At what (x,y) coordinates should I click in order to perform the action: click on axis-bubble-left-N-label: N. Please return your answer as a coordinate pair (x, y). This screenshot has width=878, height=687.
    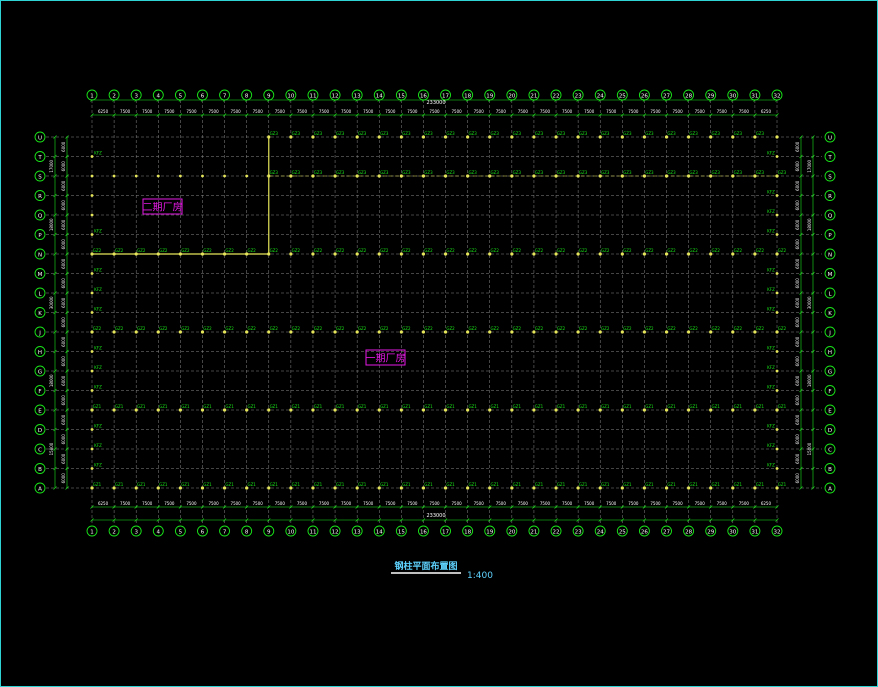
    Looking at the image, I should click on (40, 255).